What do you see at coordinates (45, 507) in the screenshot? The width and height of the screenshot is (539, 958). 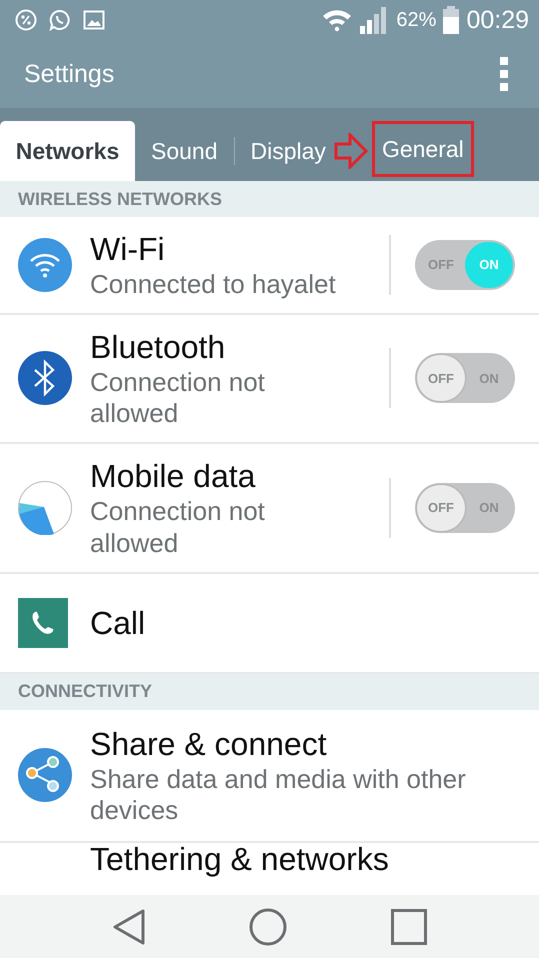 I see `pie-chart-icon` at bounding box center [45, 507].